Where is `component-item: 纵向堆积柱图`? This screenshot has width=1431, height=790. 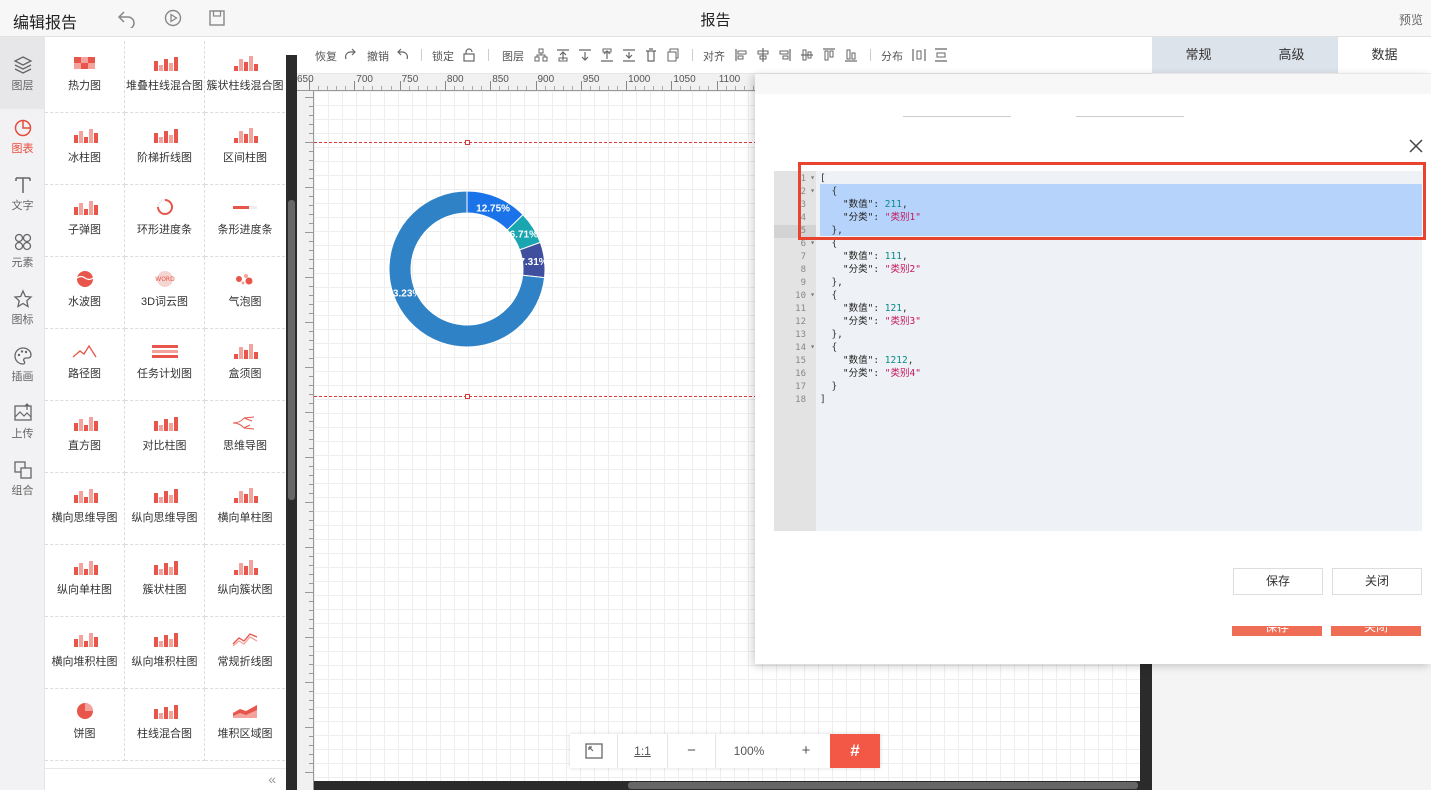 component-item: 纵向堆积柱图 is located at coordinates (165, 653).